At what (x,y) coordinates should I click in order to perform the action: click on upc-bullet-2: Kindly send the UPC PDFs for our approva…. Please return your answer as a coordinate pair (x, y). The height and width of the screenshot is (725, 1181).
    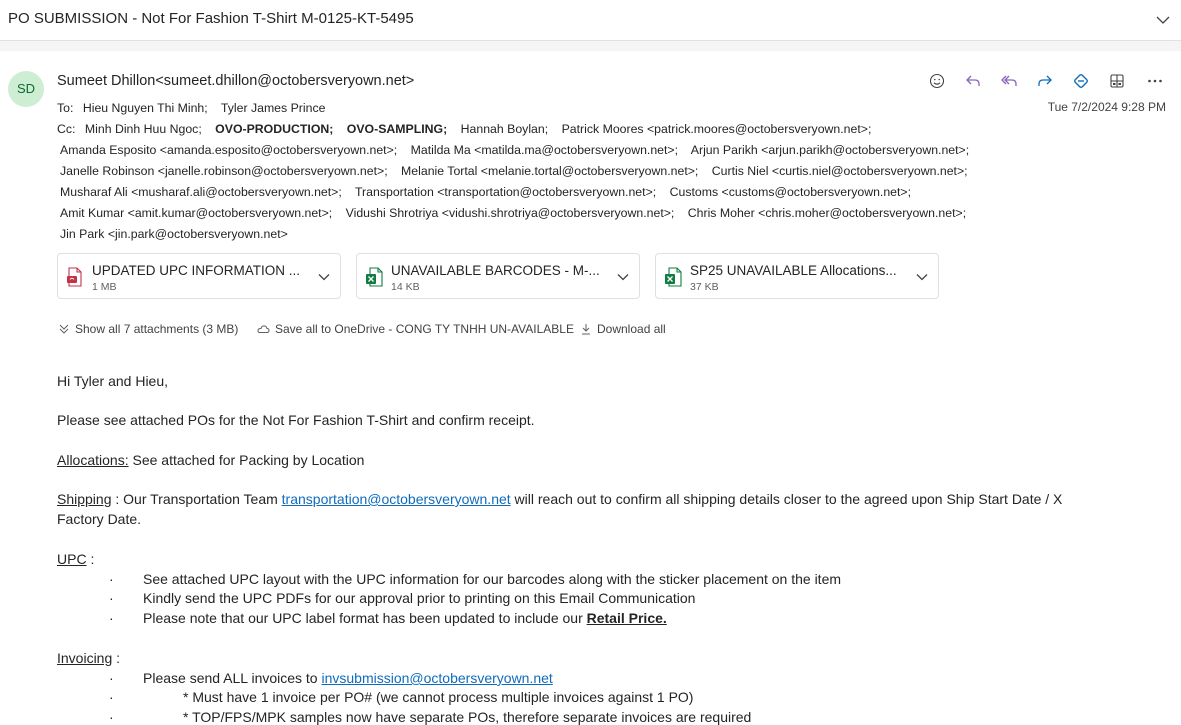
    Looking at the image, I should click on (419, 598).